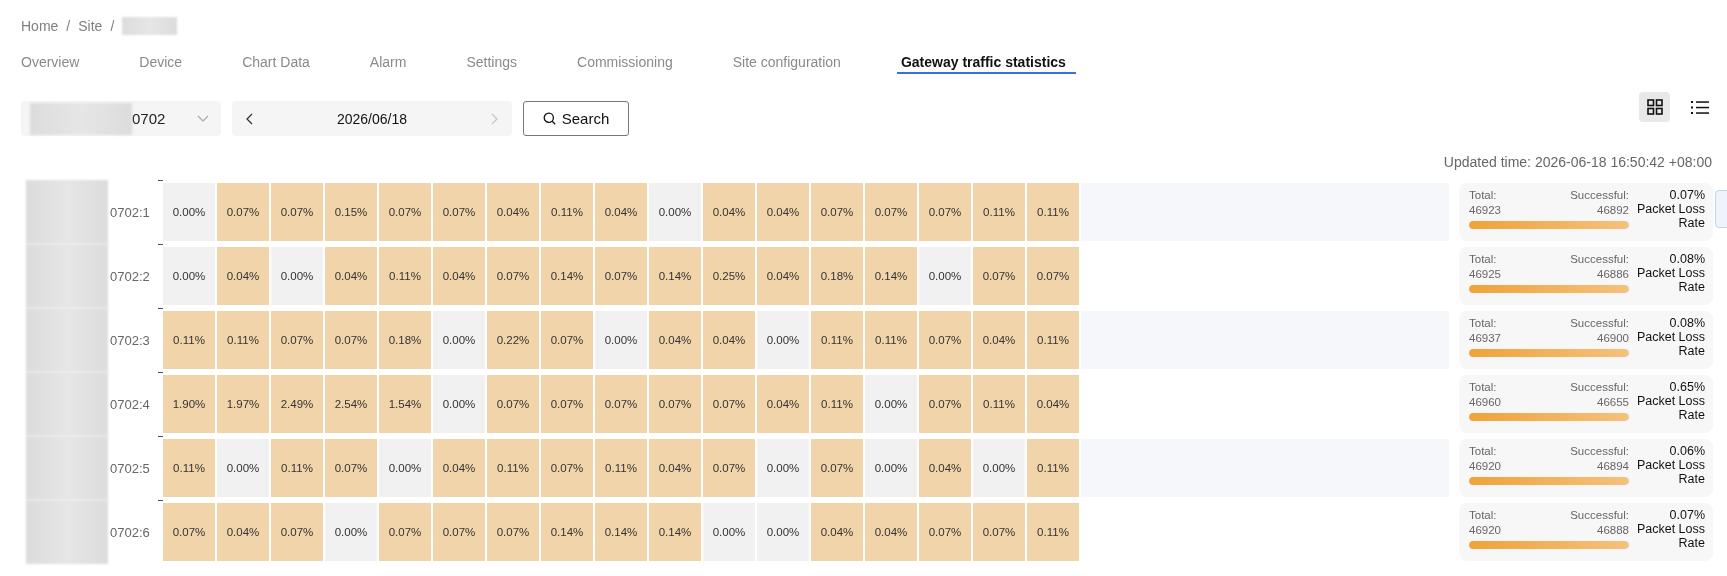  Describe the element at coordinates (150, 26) in the screenshot. I see `blurred-text` at that location.